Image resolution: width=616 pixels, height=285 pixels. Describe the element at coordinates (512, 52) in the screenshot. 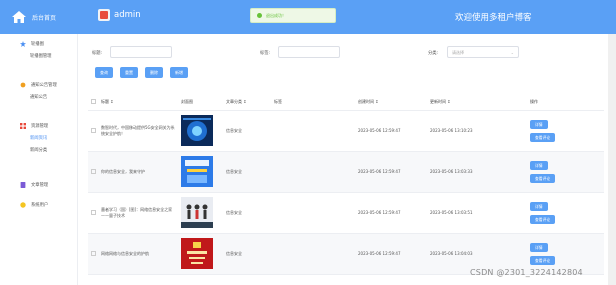

I see `chevron-down-icon: ⌄` at that location.